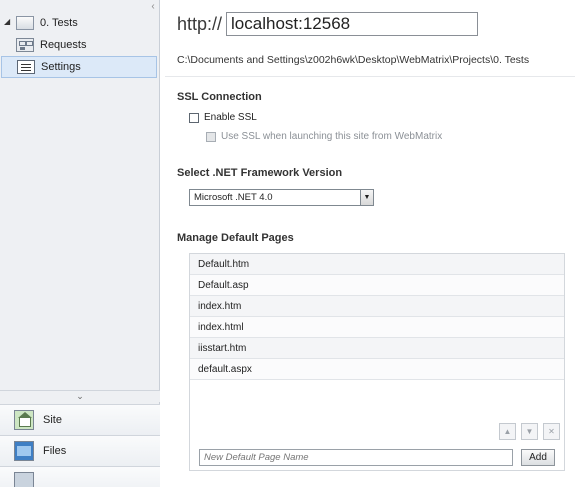 The image size is (579, 487). I want to click on url-scheme: http://, so click(200, 23).